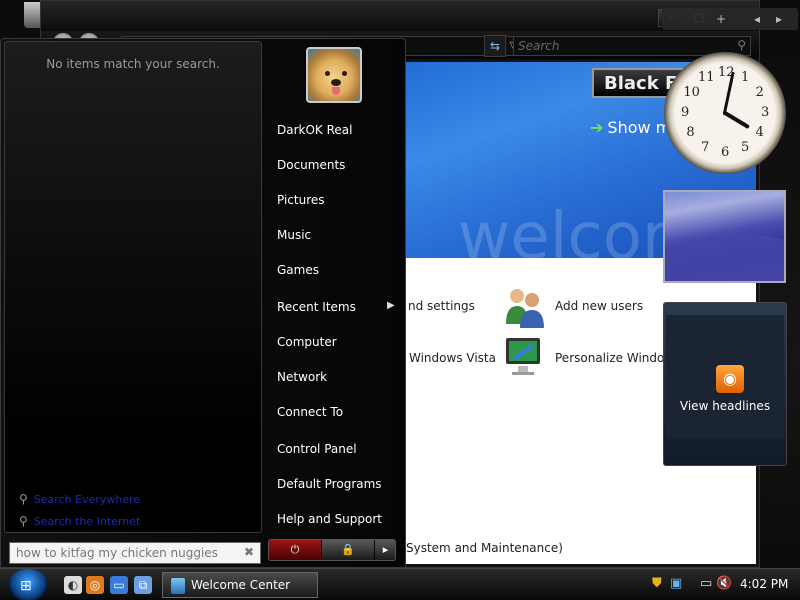 The image size is (800, 600). Describe the element at coordinates (301, 200) in the screenshot. I see `menu-item-pictures: Pictures` at that location.